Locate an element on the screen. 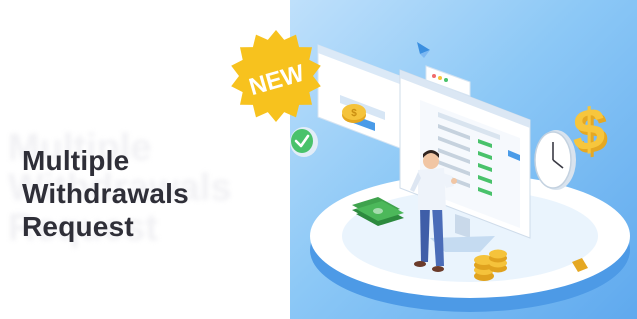 The height and width of the screenshot is (319, 637). dollar-sign-icon: $ $ is located at coordinates (590, 131).